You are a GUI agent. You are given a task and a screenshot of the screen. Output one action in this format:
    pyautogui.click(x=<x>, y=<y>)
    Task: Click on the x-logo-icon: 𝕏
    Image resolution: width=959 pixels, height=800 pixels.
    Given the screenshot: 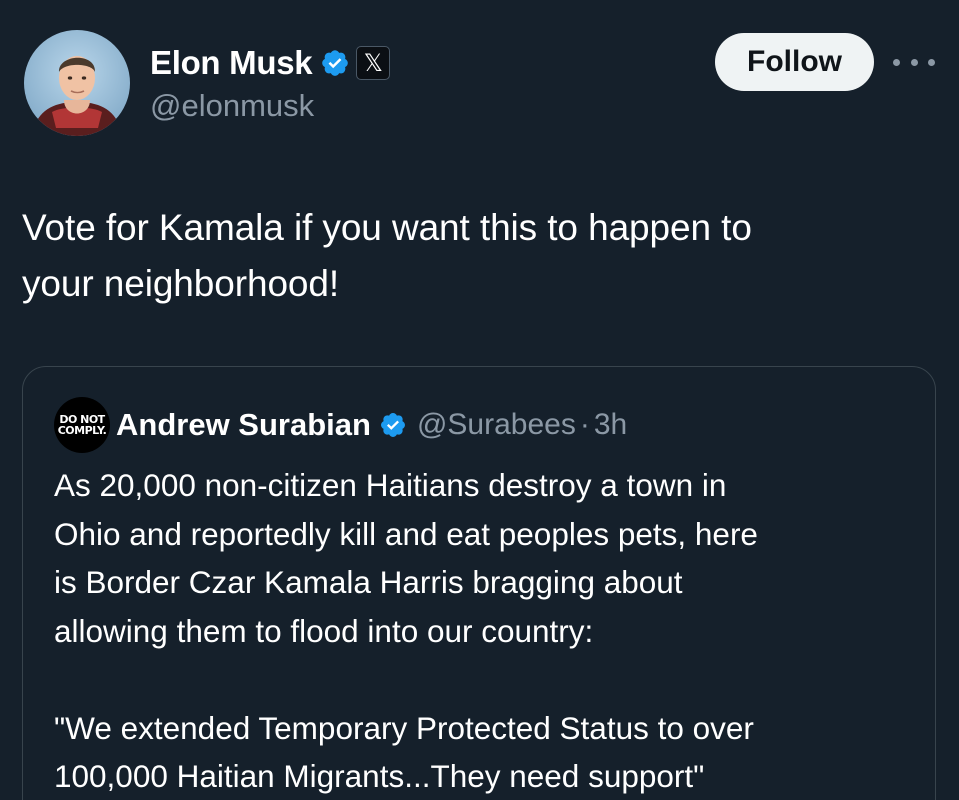 What is the action you would take?
    pyautogui.click(x=373, y=63)
    